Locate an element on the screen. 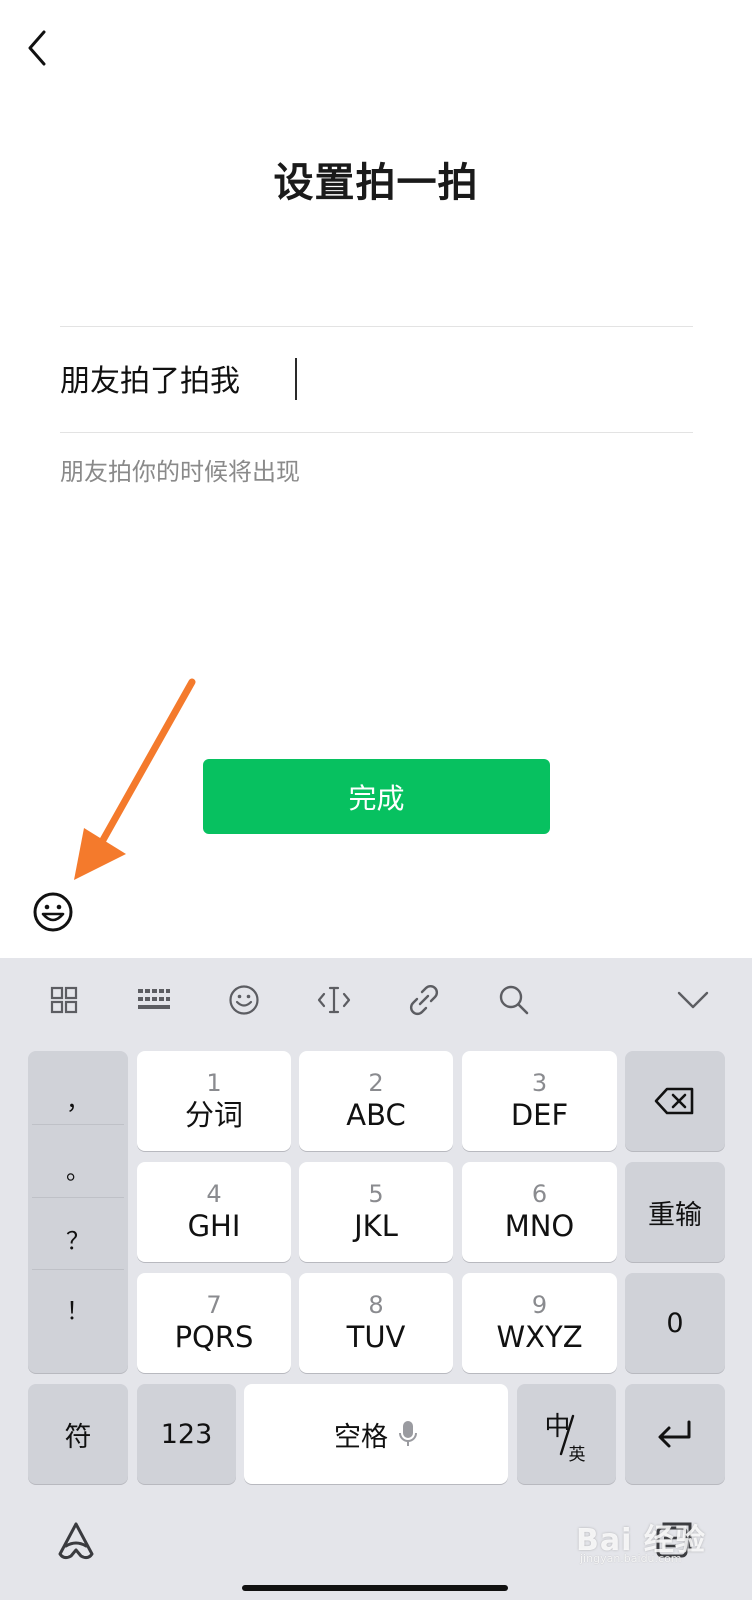 The height and width of the screenshot is (1600, 752). key-4: 4 GHI is located at coordinates (214, 1212).